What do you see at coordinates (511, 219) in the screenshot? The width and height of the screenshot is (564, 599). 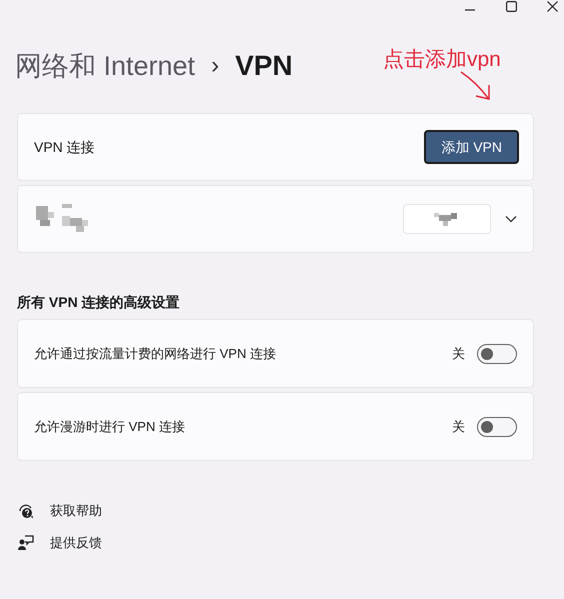 I see `chevron-down-icon` at bounding box center [511, 219].